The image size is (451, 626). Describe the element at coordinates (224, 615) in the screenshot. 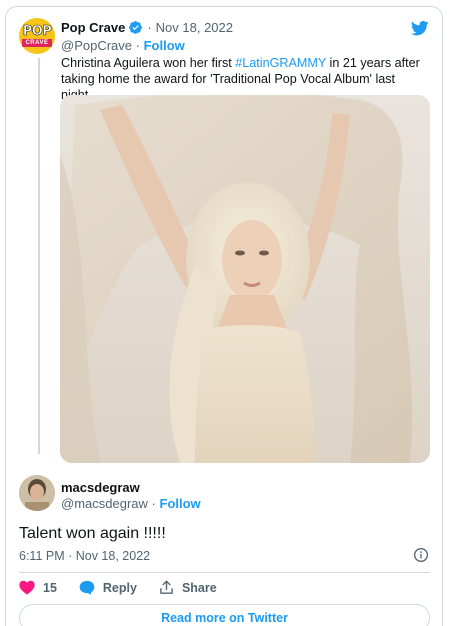

I see `read-more-on-twitter-button: Read more on Twitter` at that location.